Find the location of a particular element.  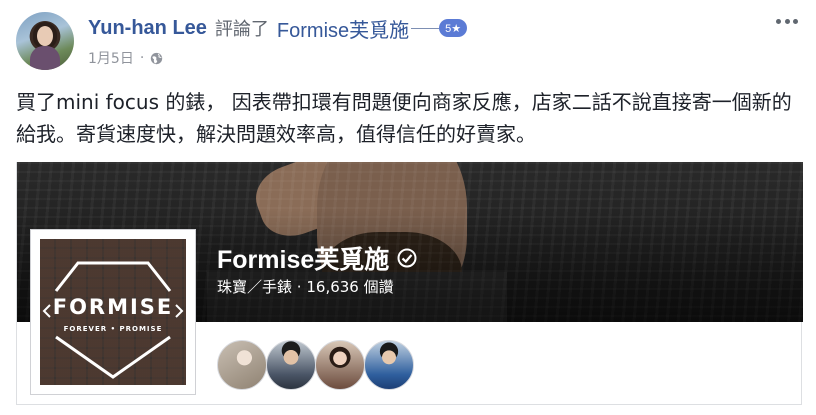

friends-who-like is located at coordinates (315, 365).